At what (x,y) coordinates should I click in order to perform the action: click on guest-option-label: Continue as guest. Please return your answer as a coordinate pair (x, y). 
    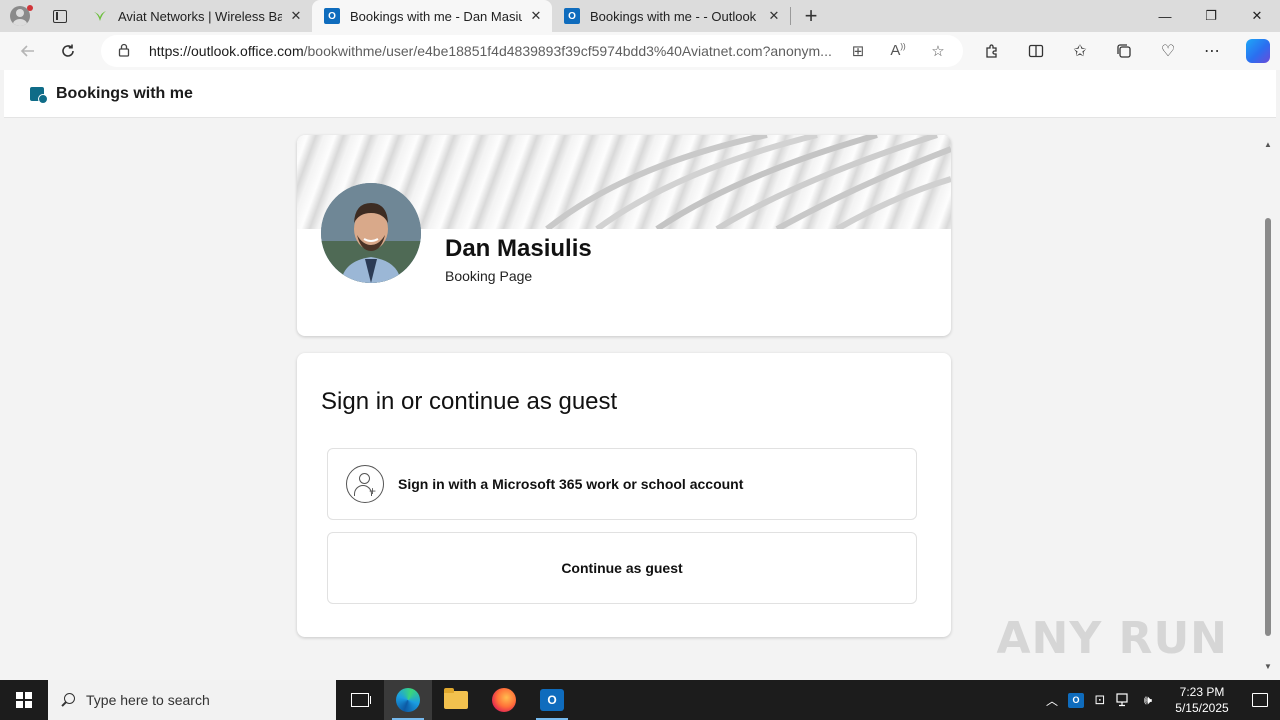
    Looking at the image, I should click on (622, 568).